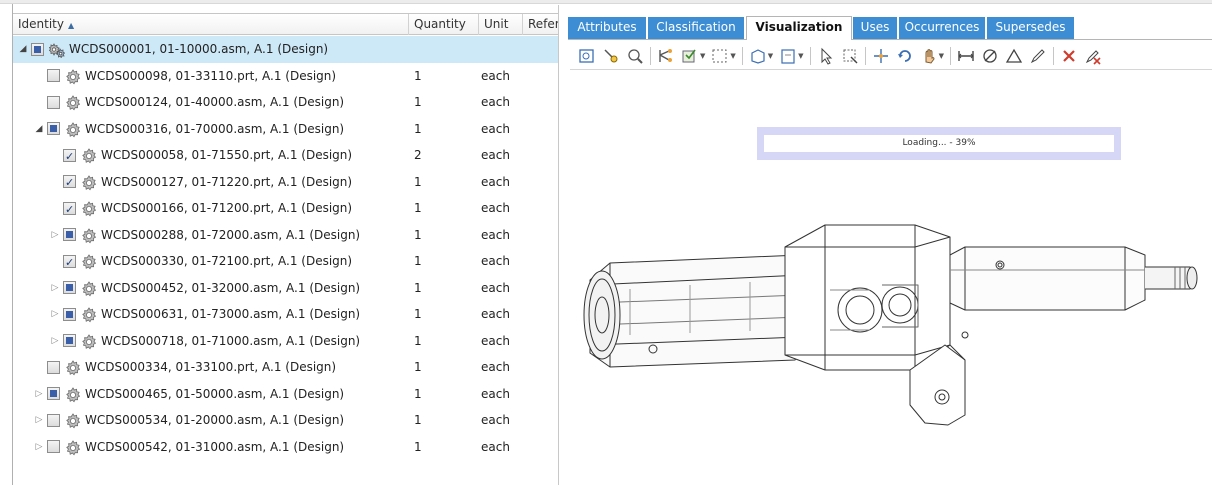  Describe the element at coordinates (587, 56) in the screenshot. I see `zoom-window-icon` at that location.